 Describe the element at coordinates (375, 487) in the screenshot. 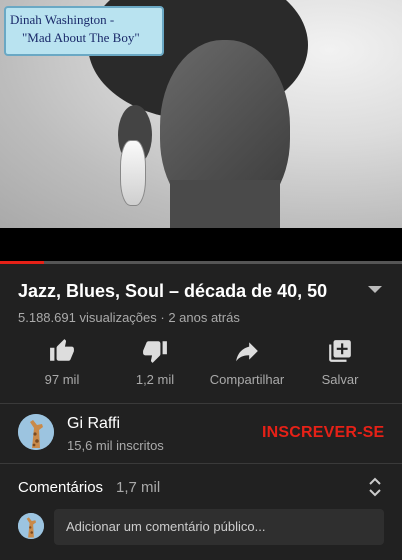

I see `expand-comments-icon` at that location.